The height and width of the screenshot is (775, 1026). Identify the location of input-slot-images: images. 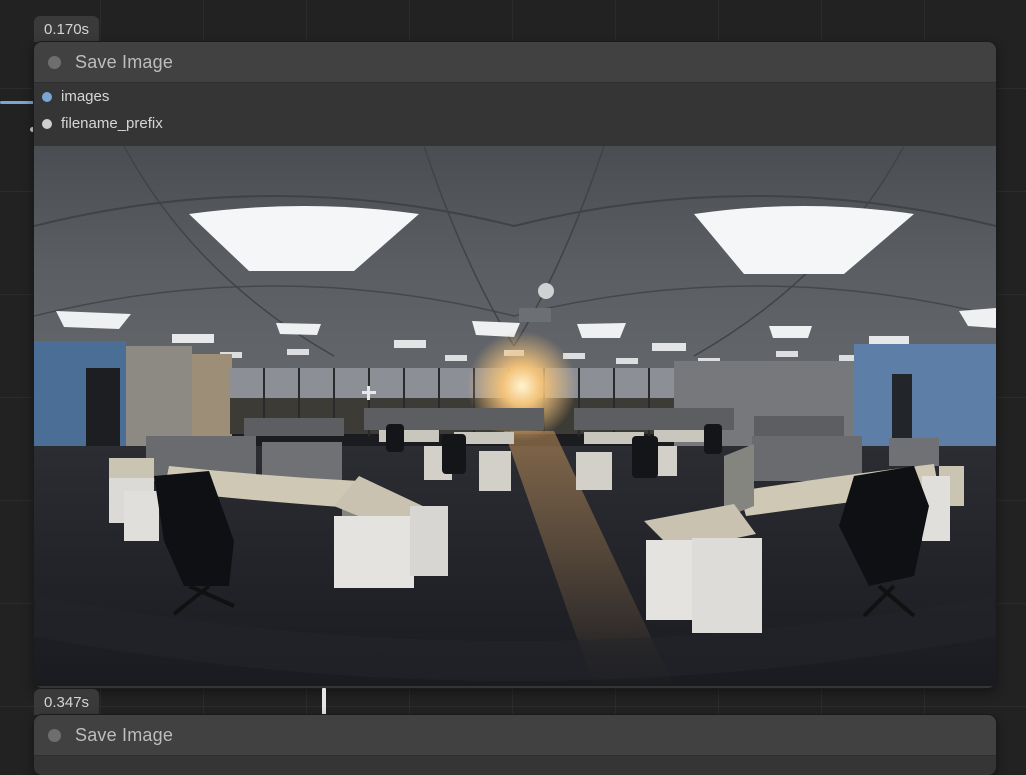
(515, 96).